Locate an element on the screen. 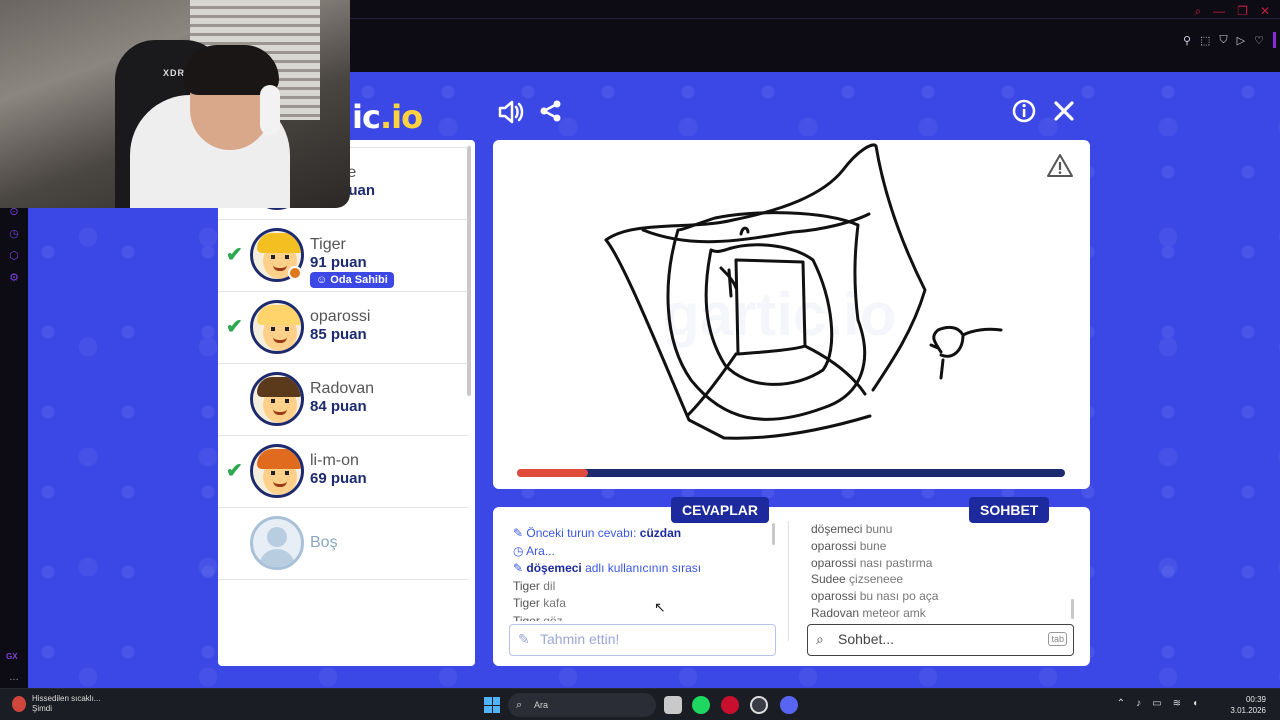 This screenshot has width=1280, height=720. restore-icon: ❐ is located at coordinates (1242, 11).